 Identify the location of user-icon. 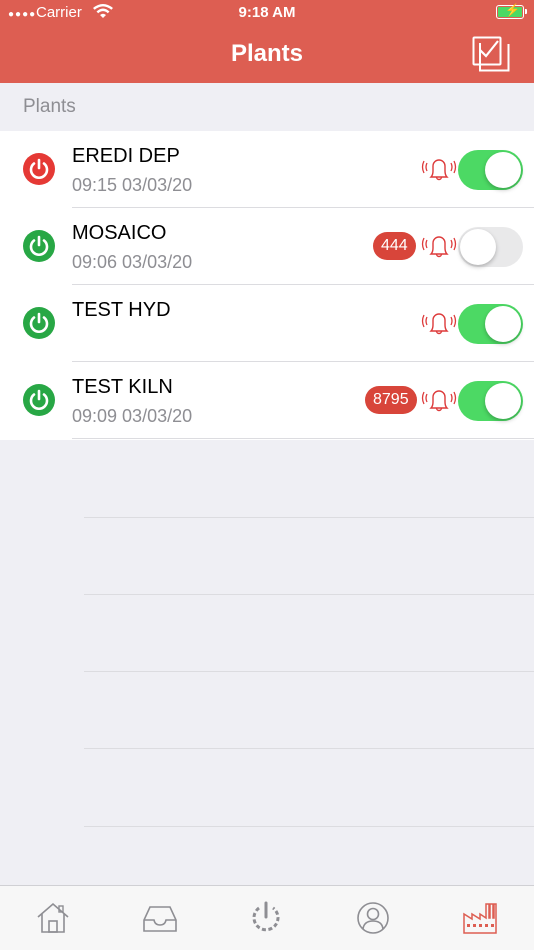
(373, 918).